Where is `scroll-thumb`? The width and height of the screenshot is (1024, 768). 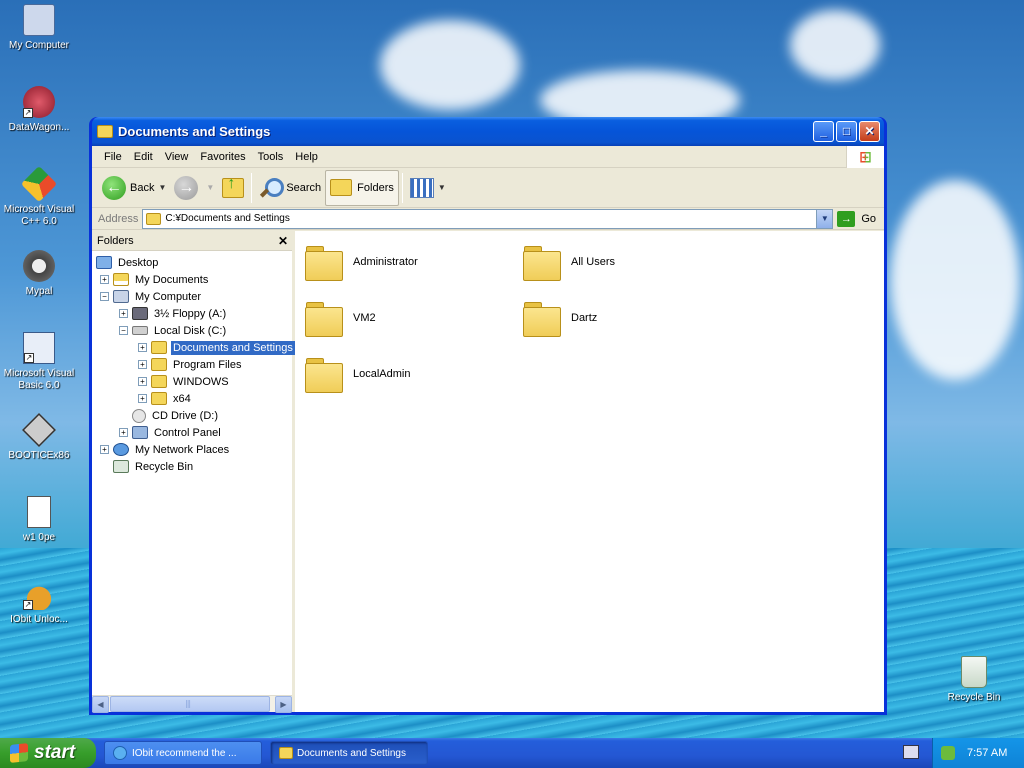 scroll-thumb is located at coordinates (190, 704).